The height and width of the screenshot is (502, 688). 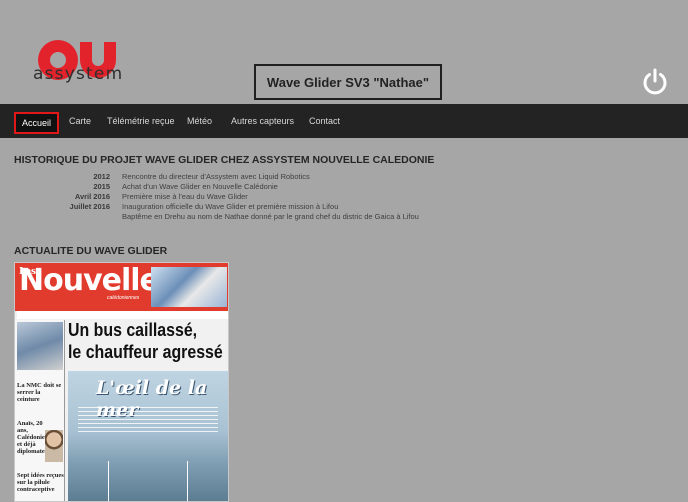 I want to click on masthead-photo, so click(x=189, y=287).